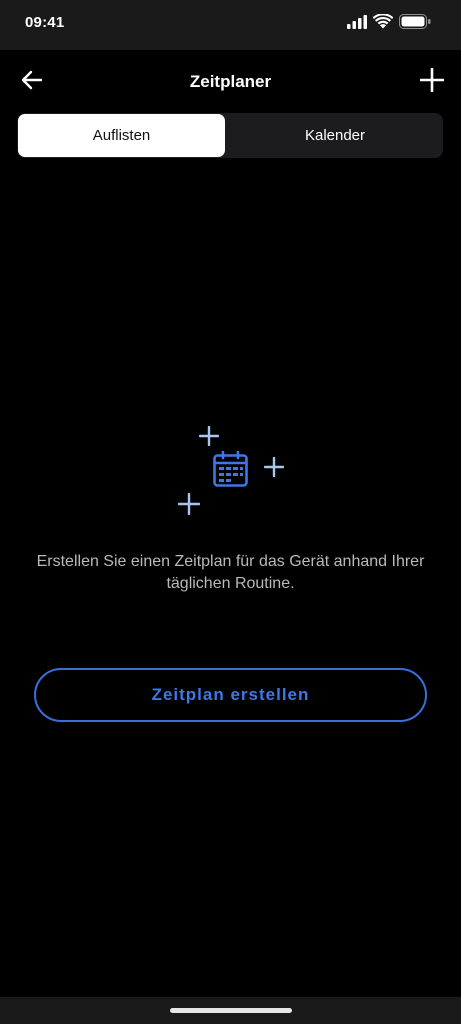 The height and width of the screenshot is (1024, 461). What do you see at coordinates (415, 24) in the screenshot?
I see `battery-icon` at bounding box center [415, 24].